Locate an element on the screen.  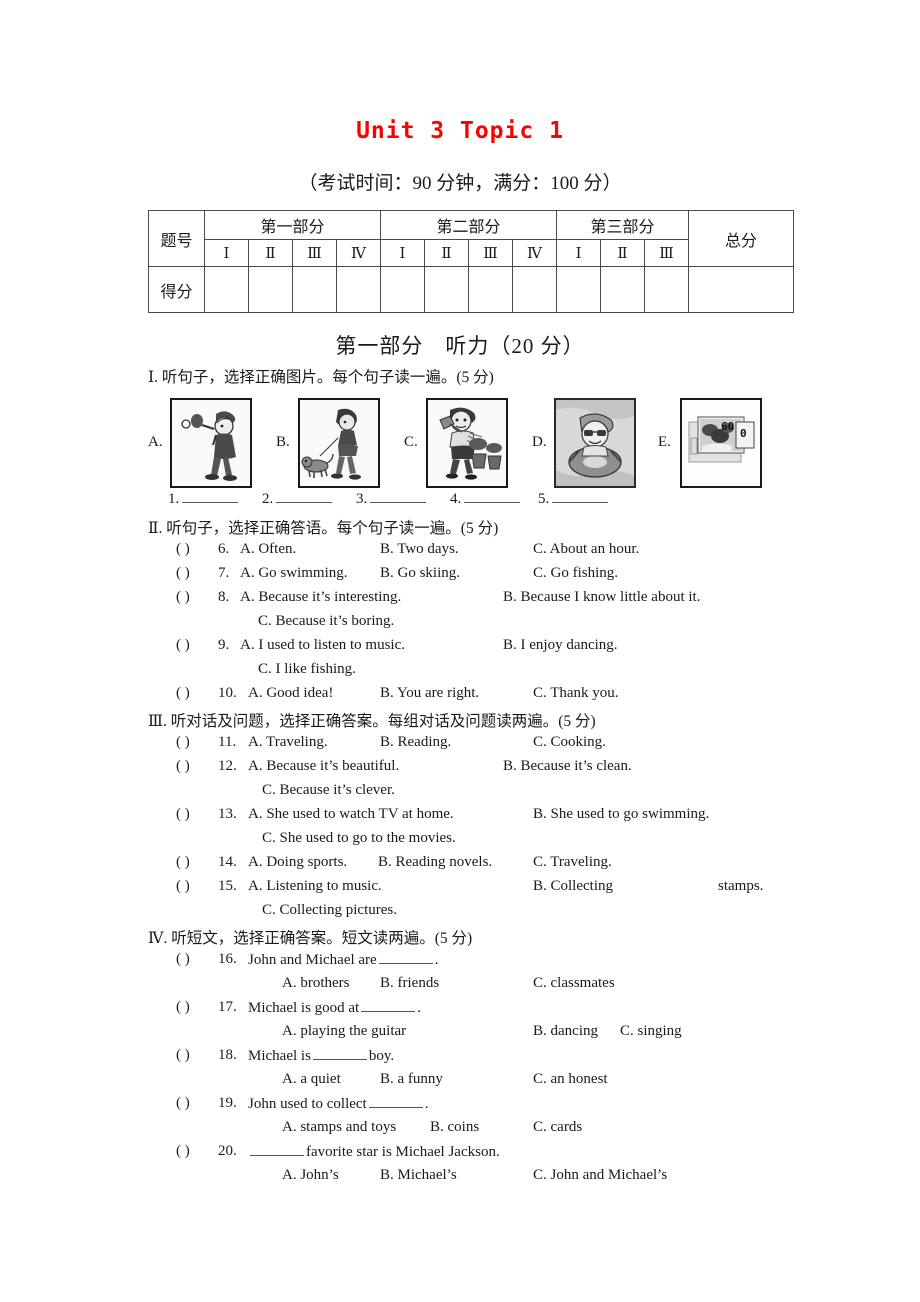
question-9-bracket: ( ) is located at coordinates (183, 645).